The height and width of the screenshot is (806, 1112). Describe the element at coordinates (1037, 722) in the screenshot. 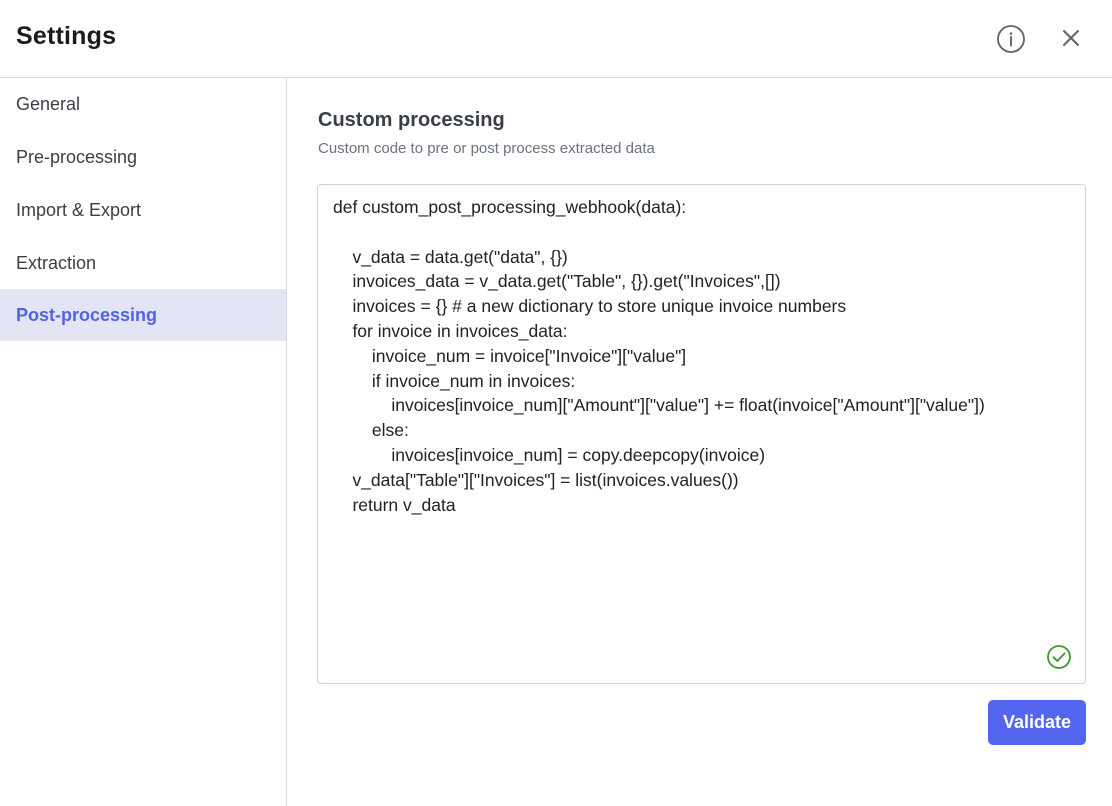

I see `validate-button: Validate` at that location.